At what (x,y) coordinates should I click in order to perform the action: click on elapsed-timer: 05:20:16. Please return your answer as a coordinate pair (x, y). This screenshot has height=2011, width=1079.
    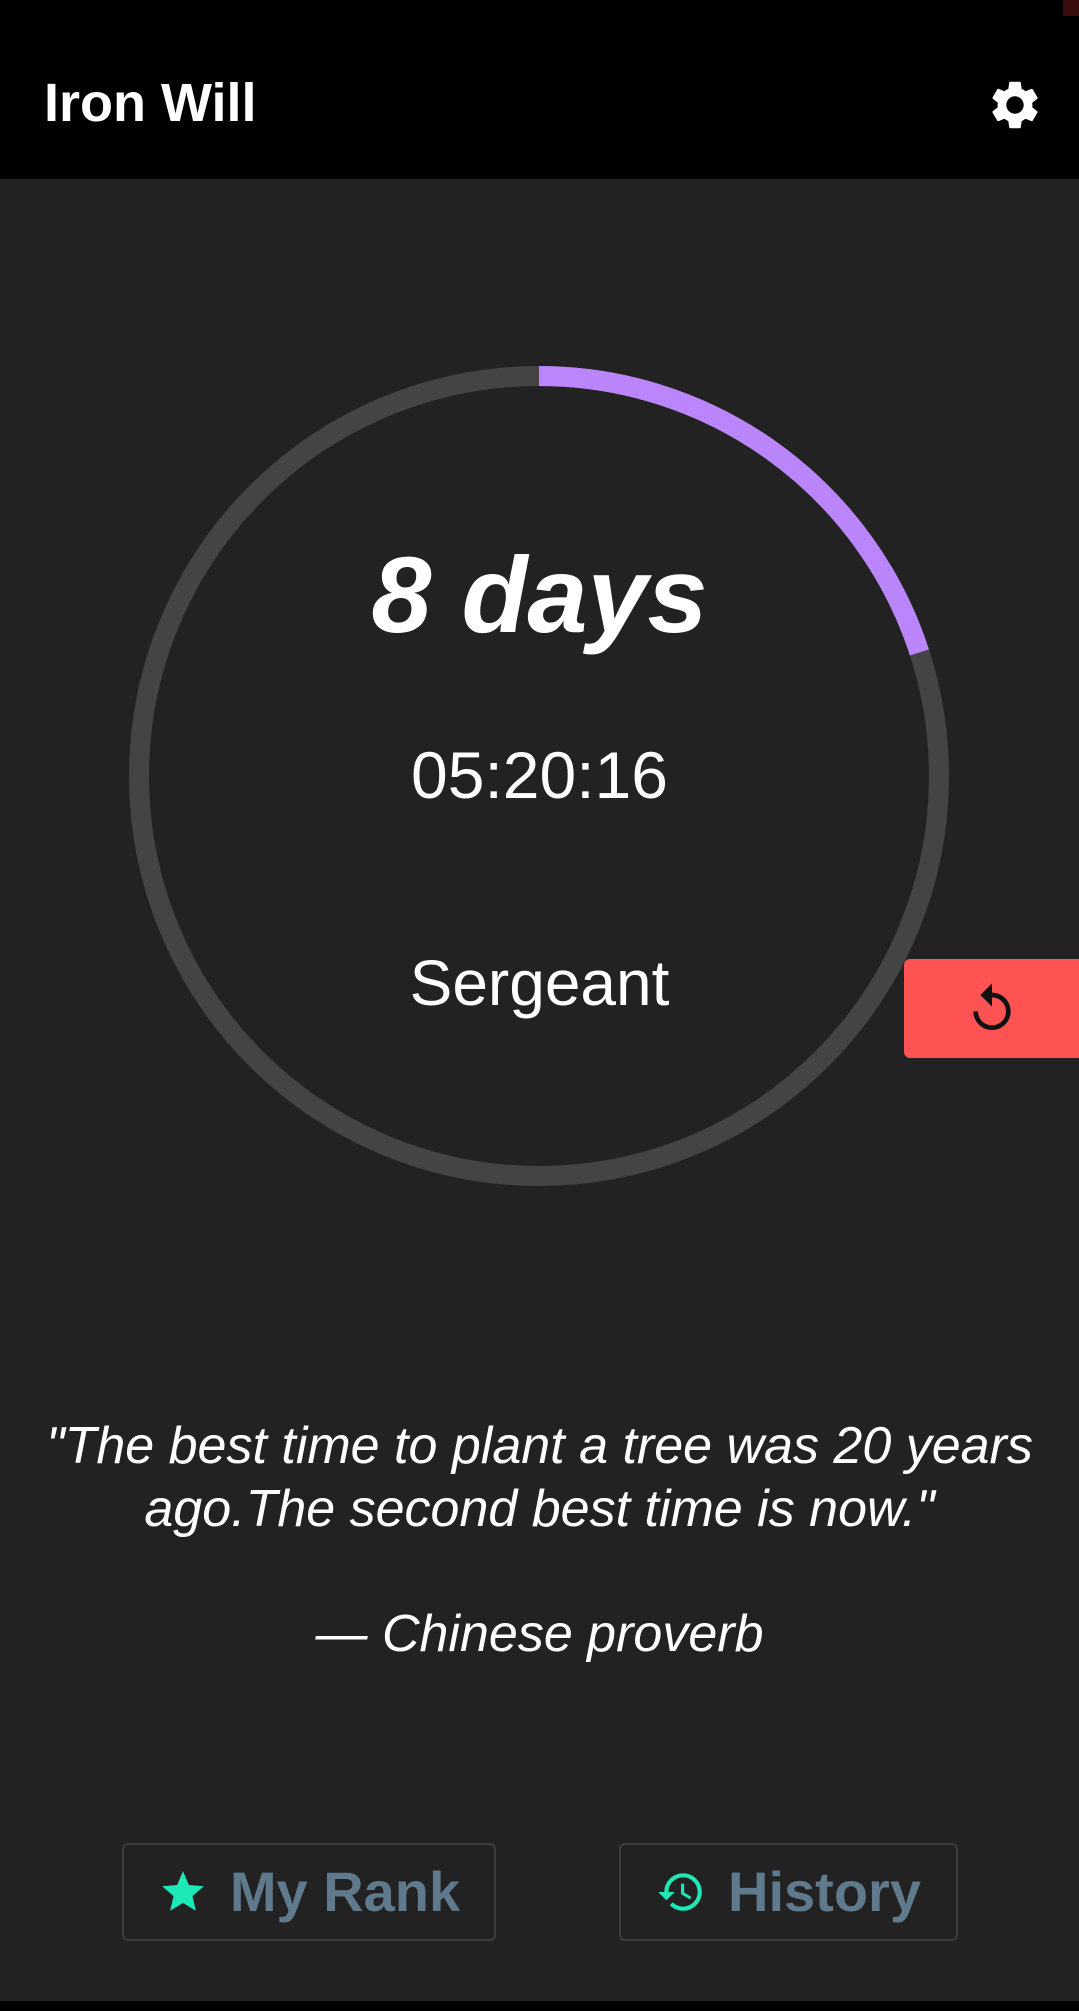
    Looking at the image, I should click on (539, 775).